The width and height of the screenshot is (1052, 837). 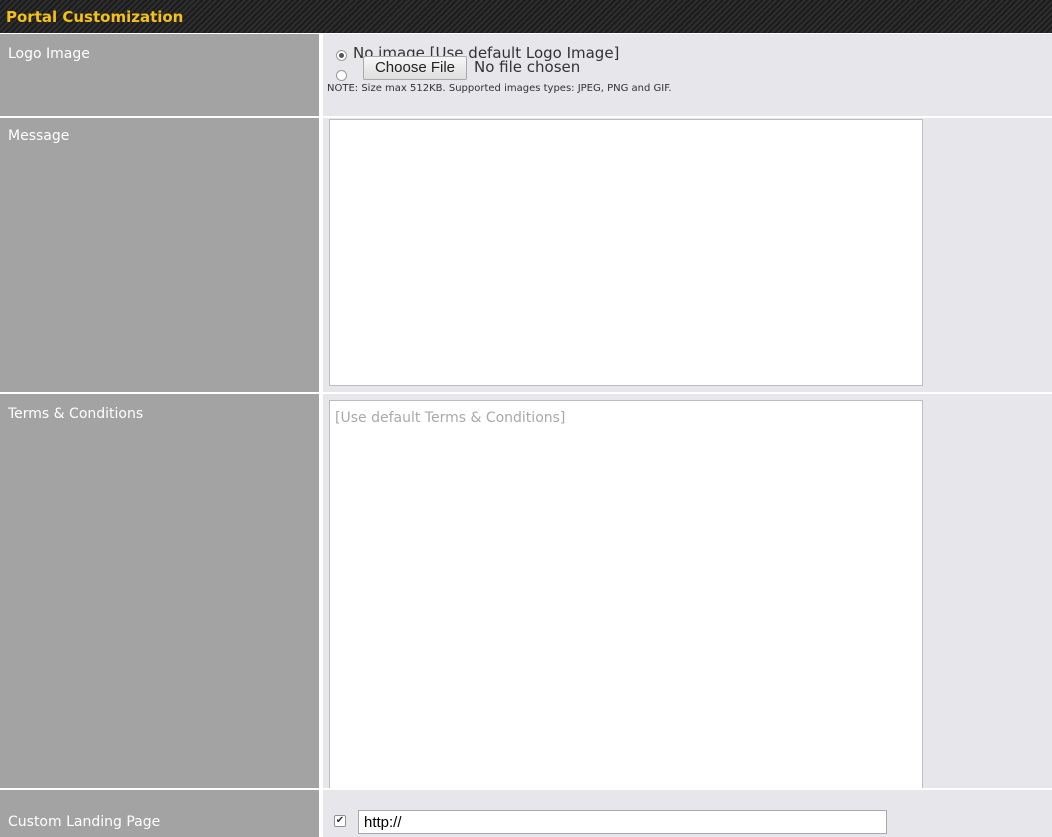 What do you see at coordinates (160, 76) in the screenshot?
I see `logo-image-label-cell: Logo Image` at bounding box center [160, 76].